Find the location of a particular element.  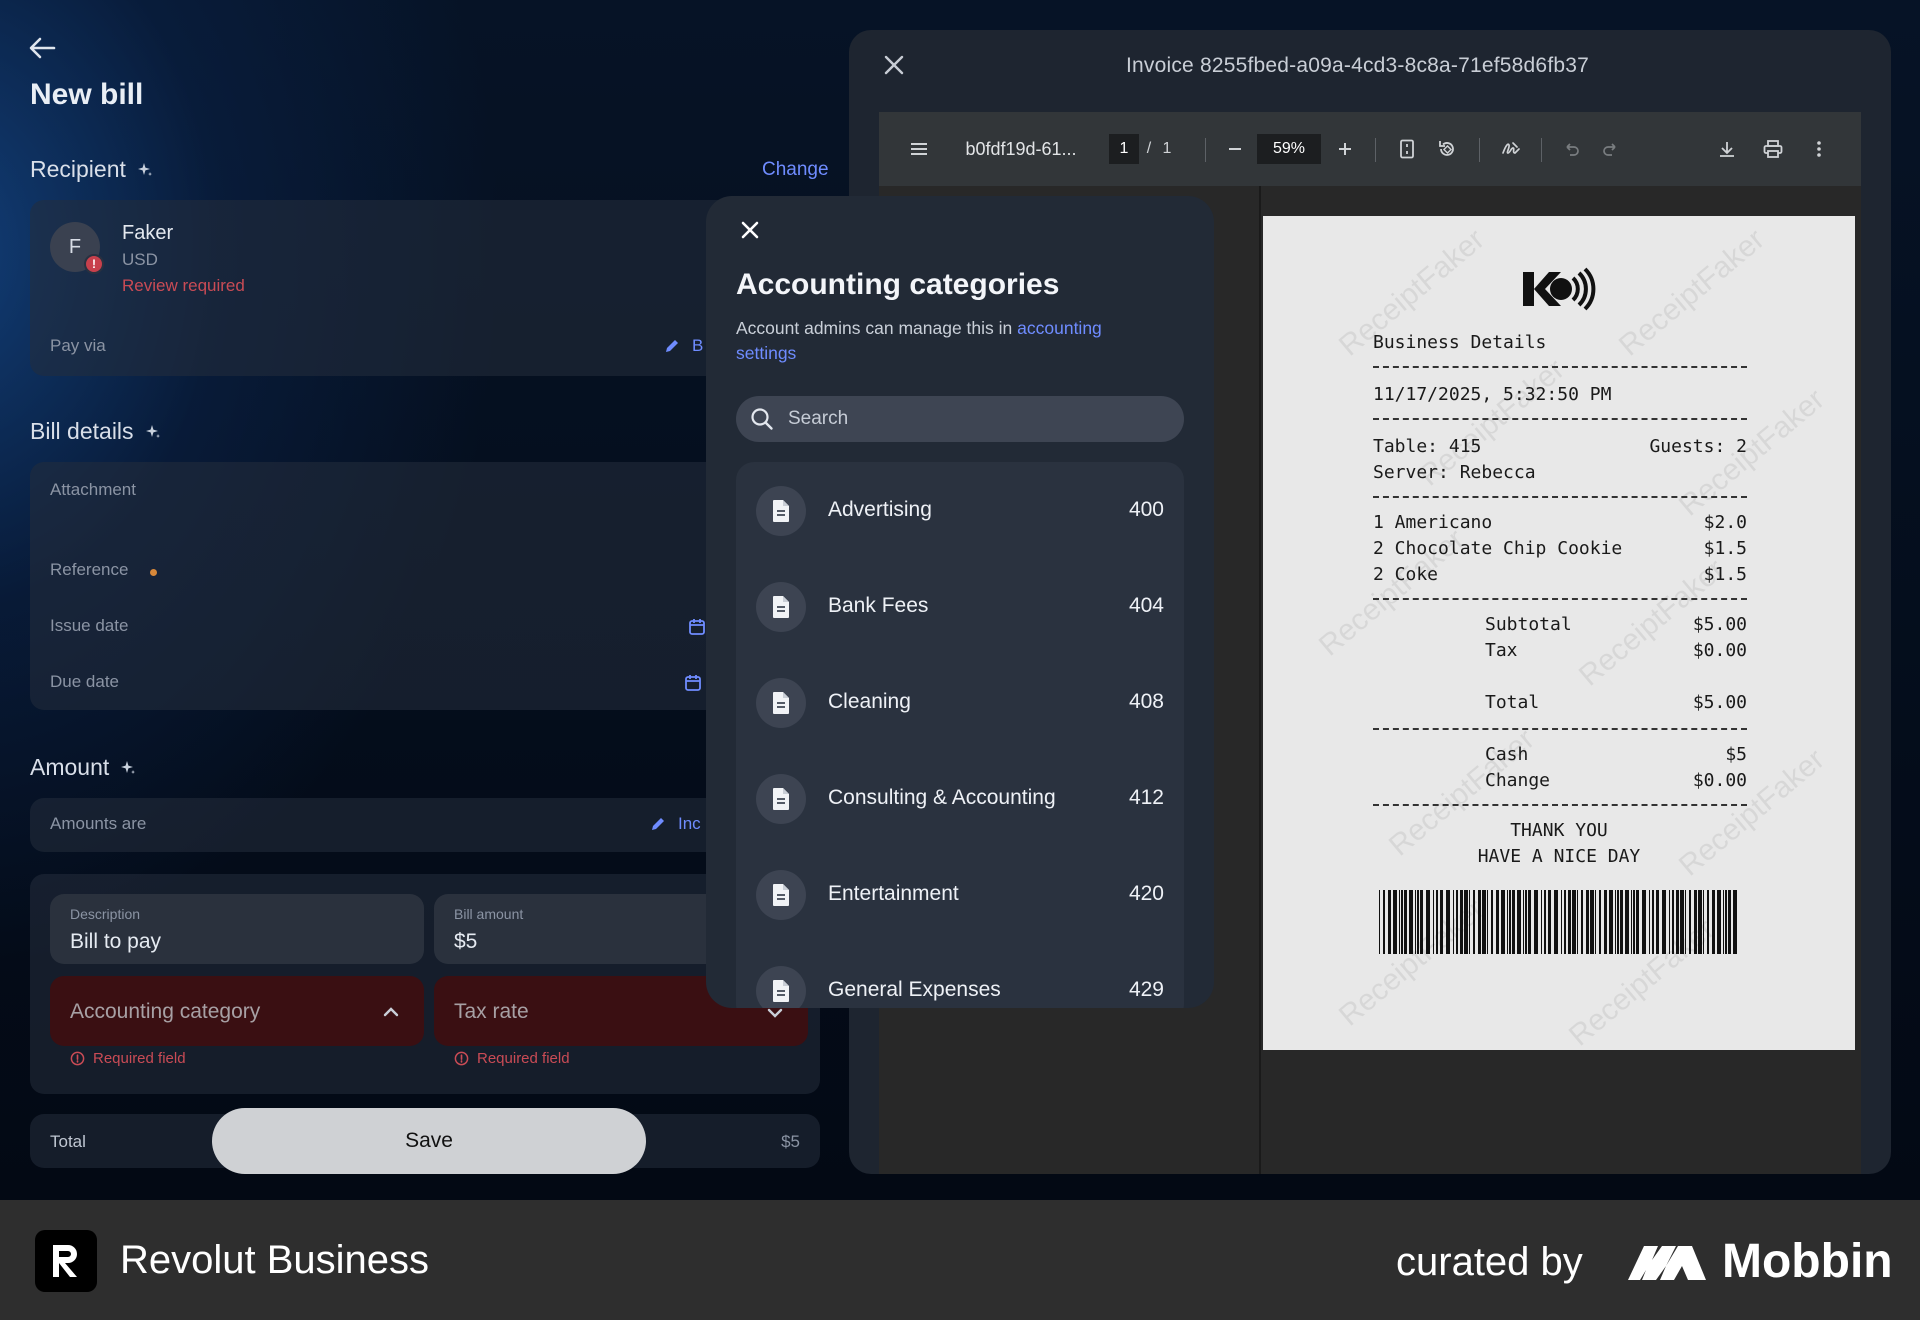

category-item-bank-fees: Bank Fees 404 is located at coordinates (960, 606).